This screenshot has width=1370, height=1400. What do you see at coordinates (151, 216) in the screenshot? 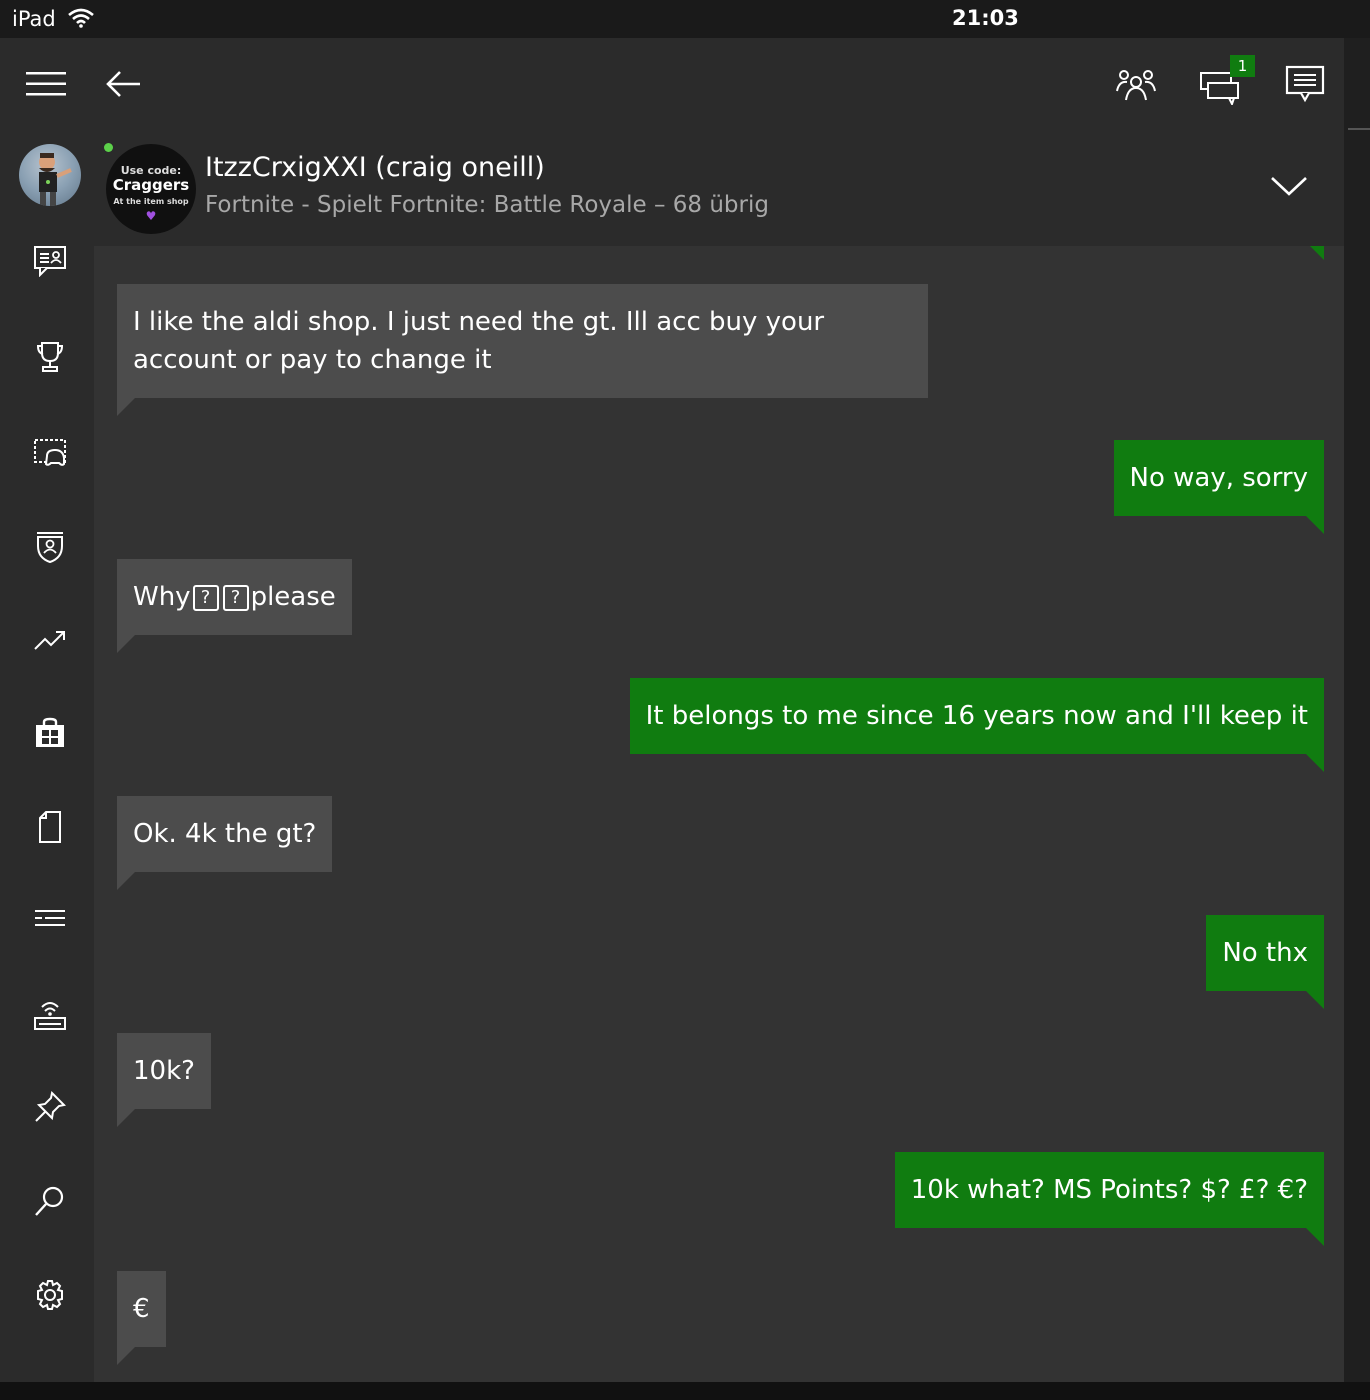
I see `heart-icon: ♥` at bounding box center [151, 216].